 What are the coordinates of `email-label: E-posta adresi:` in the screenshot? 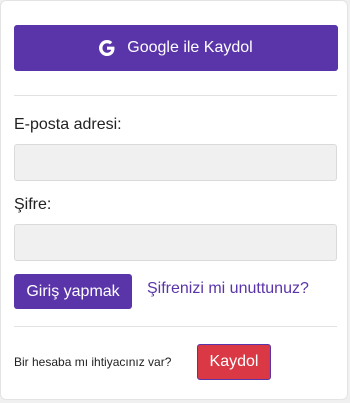 It's located at (68, 124).